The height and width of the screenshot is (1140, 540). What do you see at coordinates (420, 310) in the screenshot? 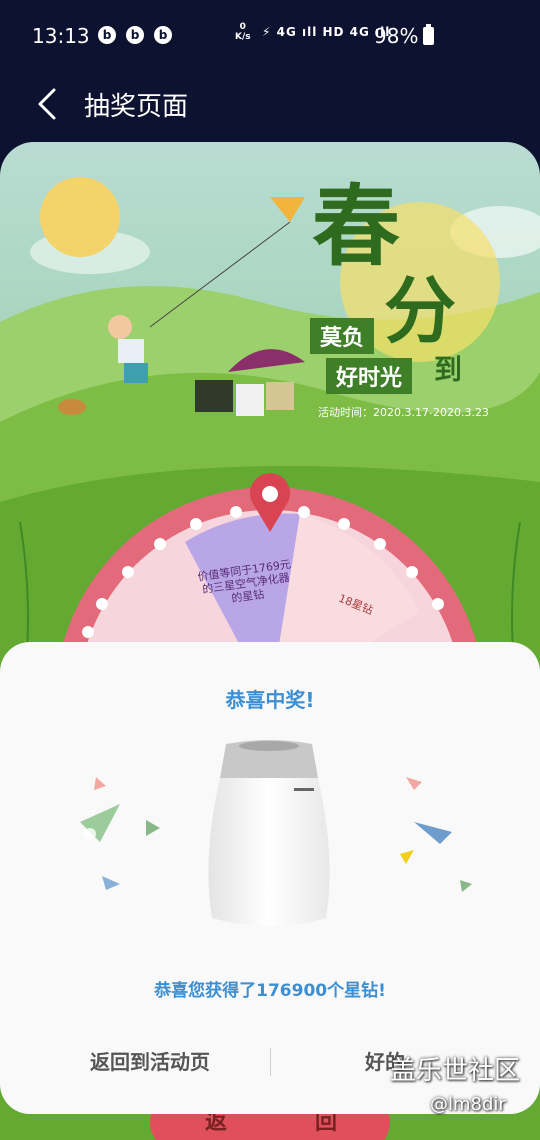
I see `poster-title-char-2: 分` at bounding box center [420, 310].